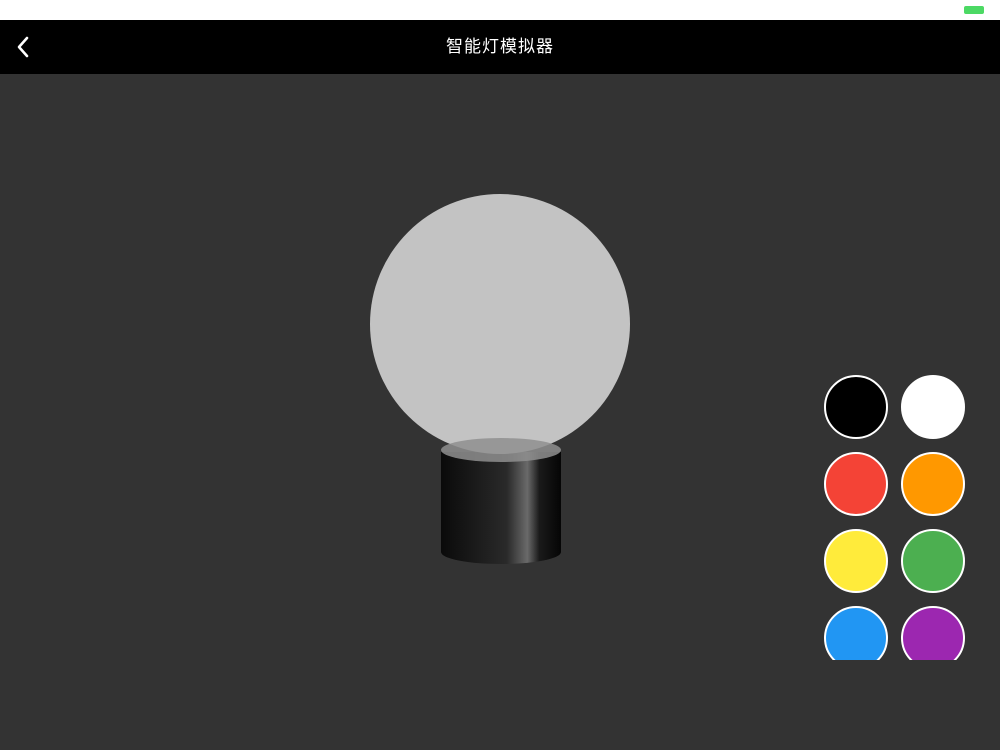  Describe the element at coordinates (501, 508) in the screenshot. I see `lamp-base` at that location.